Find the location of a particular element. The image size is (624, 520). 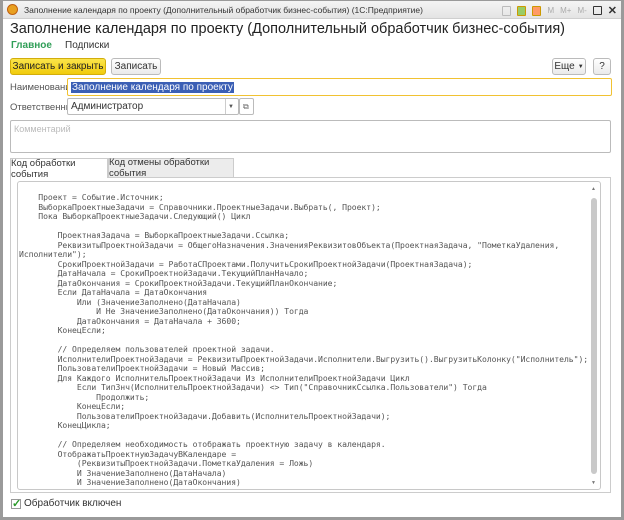

memory-plus-button: M+ is located at coordinates (565, 10).